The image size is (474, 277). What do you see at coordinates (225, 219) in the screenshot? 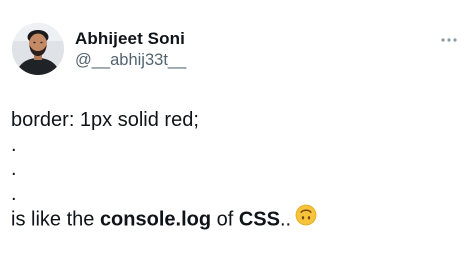
I see `tweet-text-of: of` at bounding box center [225, 219].